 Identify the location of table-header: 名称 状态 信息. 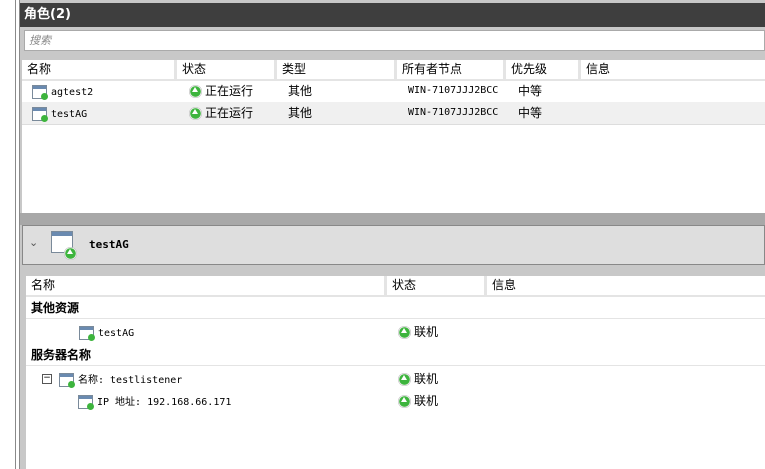
(395, 286).